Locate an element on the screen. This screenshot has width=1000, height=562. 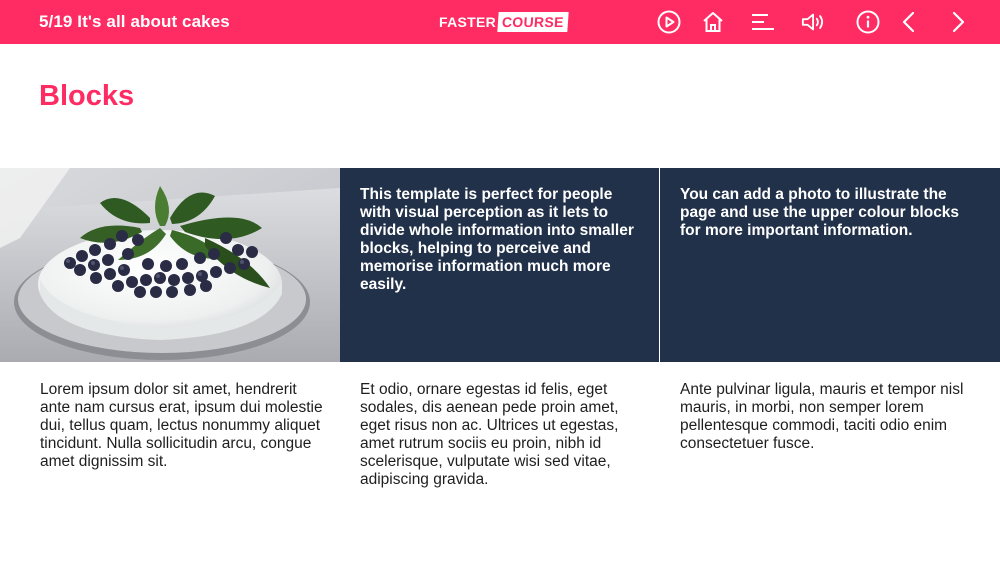
menu-icon is located at coordinates (763, 22).